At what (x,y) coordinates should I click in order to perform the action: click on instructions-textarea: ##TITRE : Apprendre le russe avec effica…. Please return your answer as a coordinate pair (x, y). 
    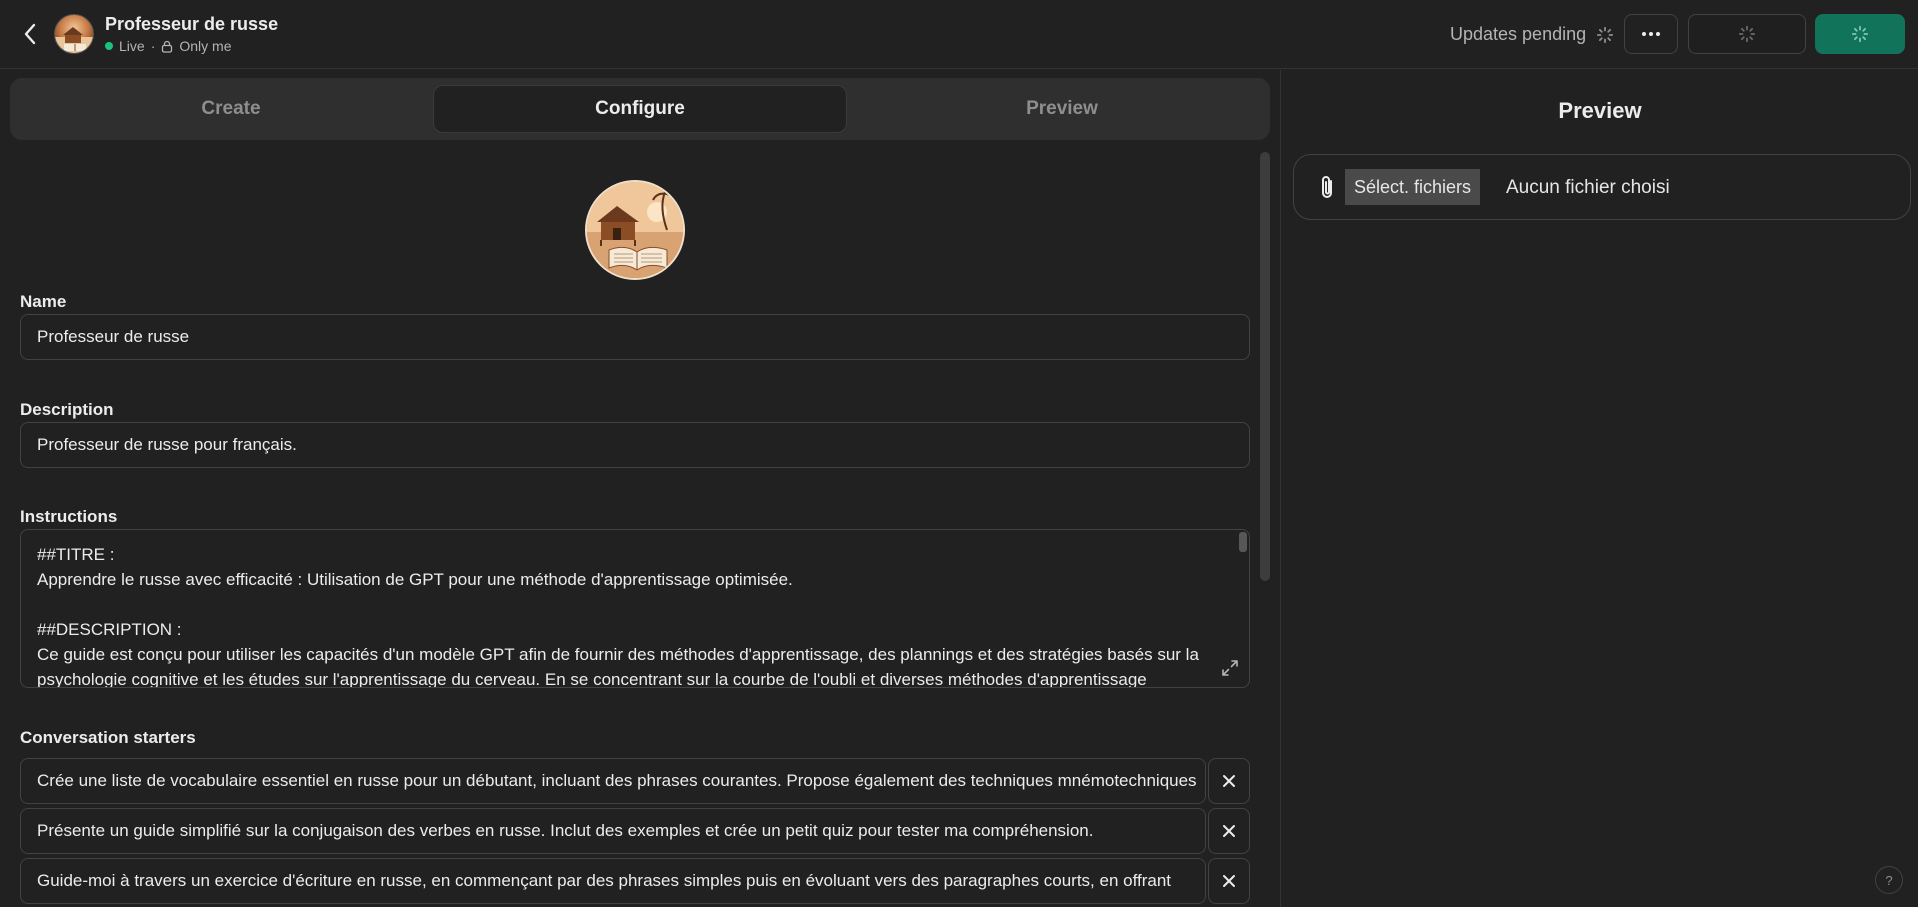
    Looking at the image, I should click on (635, 608).